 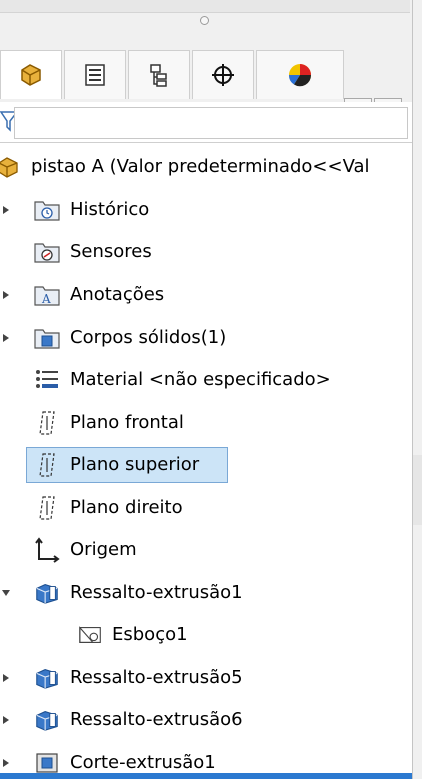 I want to click on tree-item-label: Ressalto-extrusão1, so click(x=156, y=592).